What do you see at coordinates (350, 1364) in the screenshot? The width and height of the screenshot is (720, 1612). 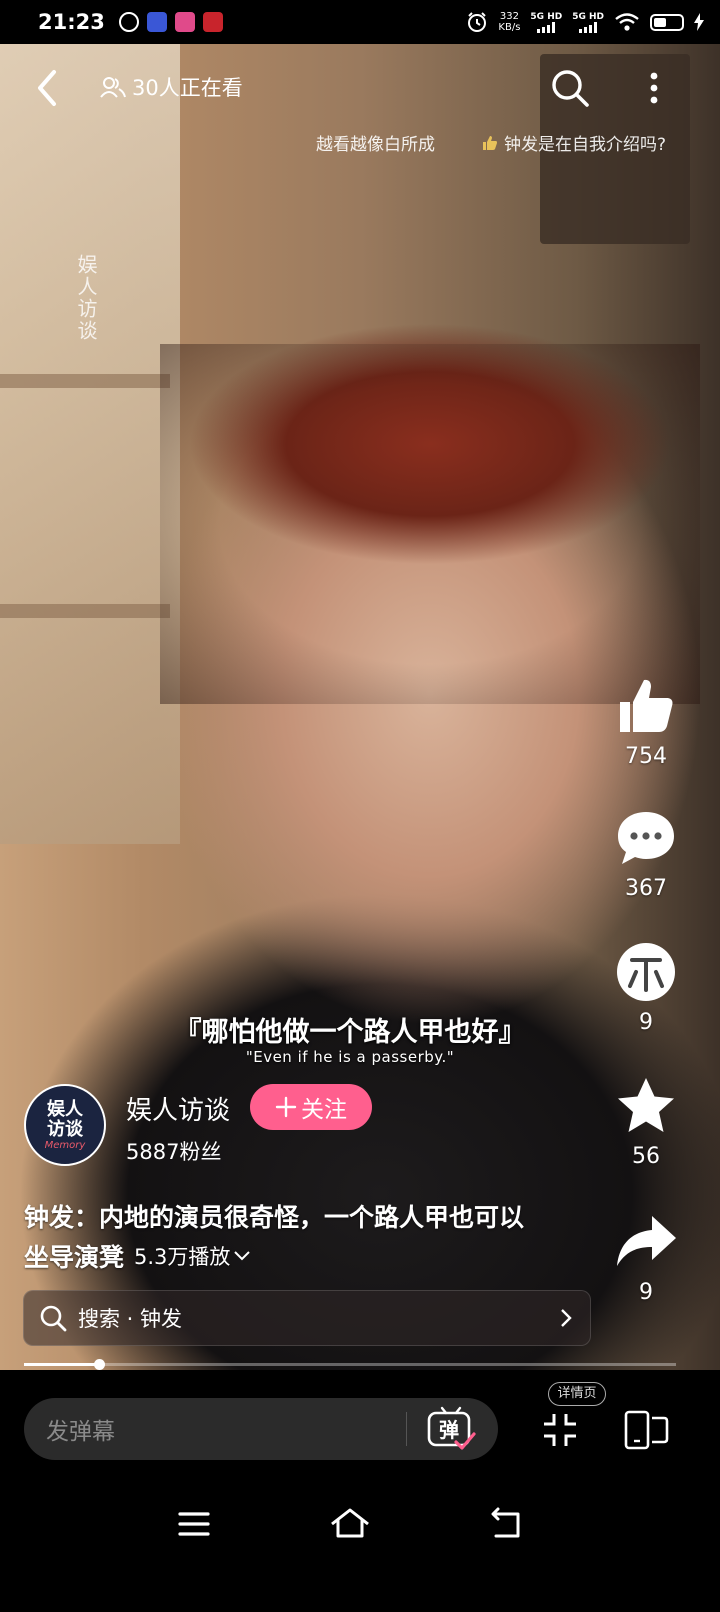 I see `progress-bar` at bounding box center [350, 1364].